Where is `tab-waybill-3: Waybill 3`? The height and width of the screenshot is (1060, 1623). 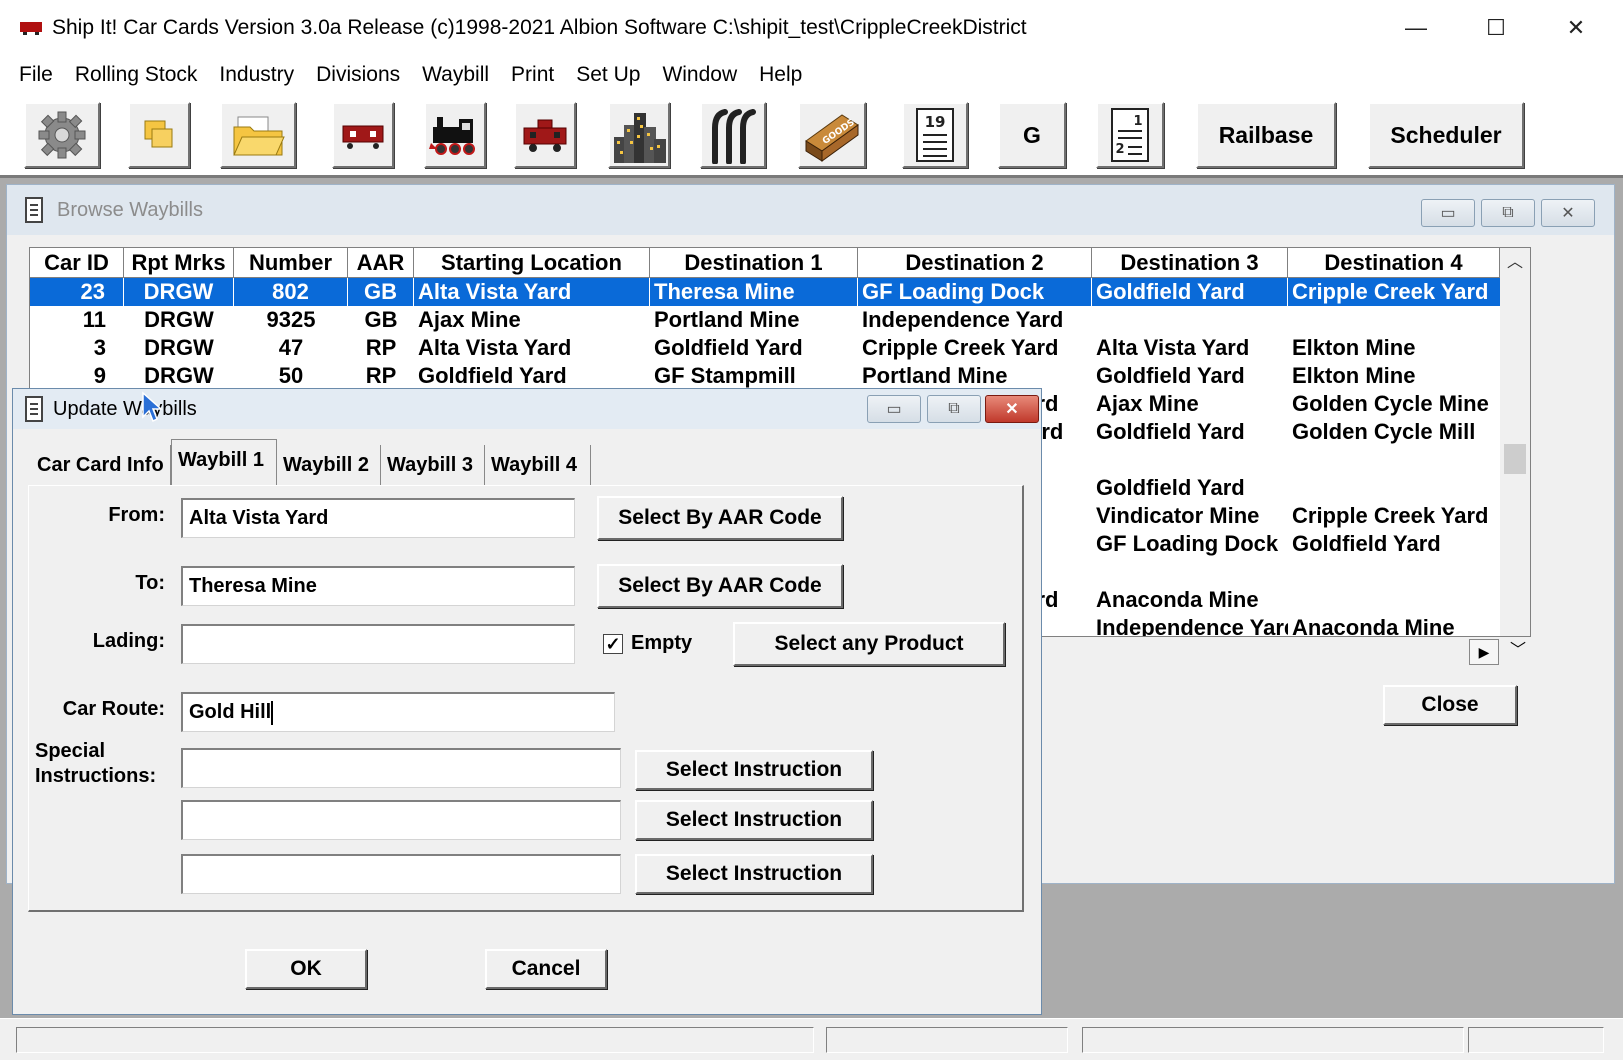
tab-waybill-3: Waybill 3 is located at coordinates (433, 465).